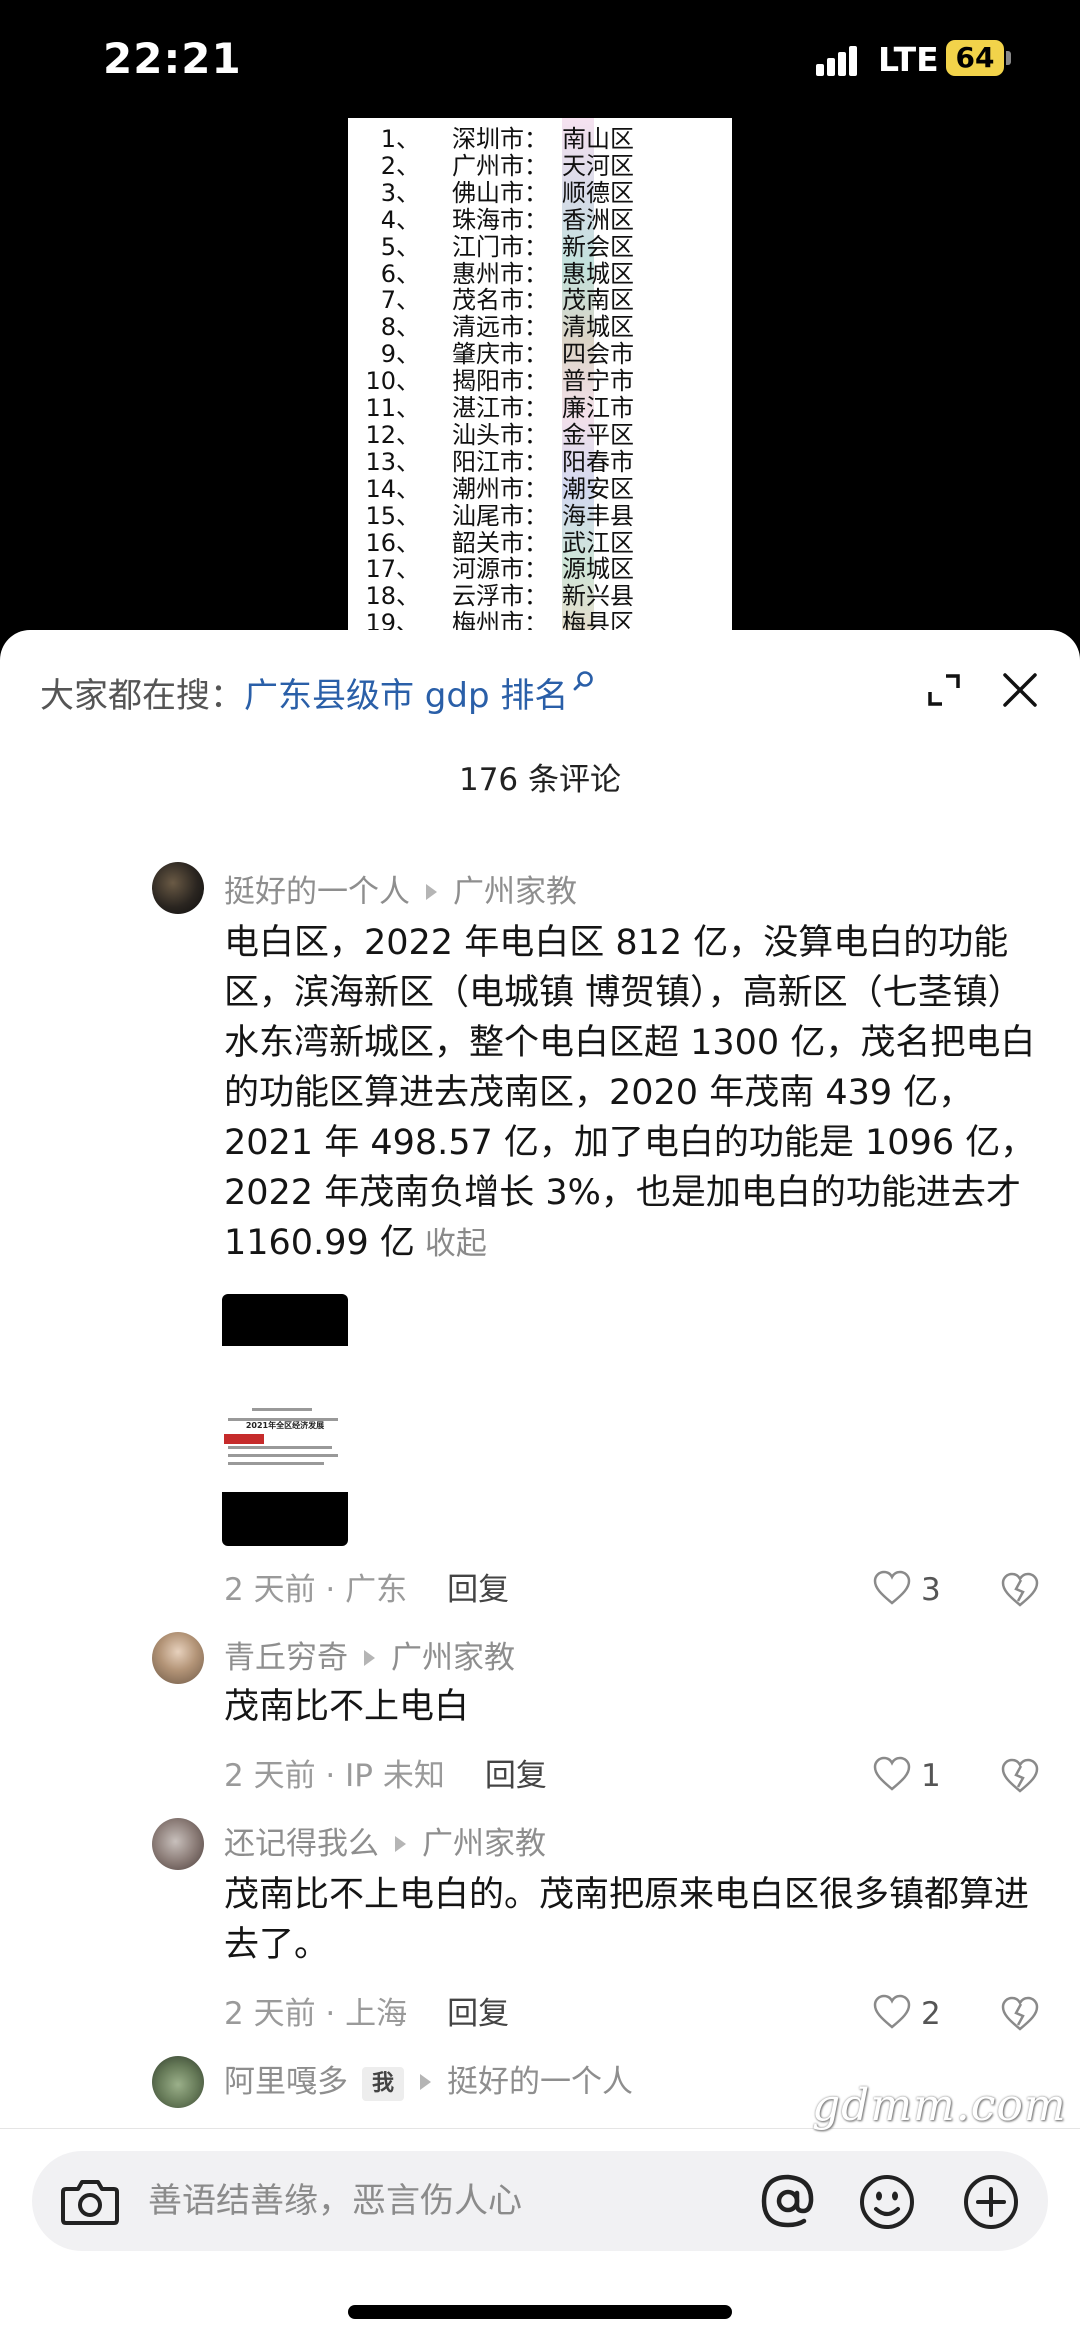  I want to click on rank-number: 17、, so click(392, 569).